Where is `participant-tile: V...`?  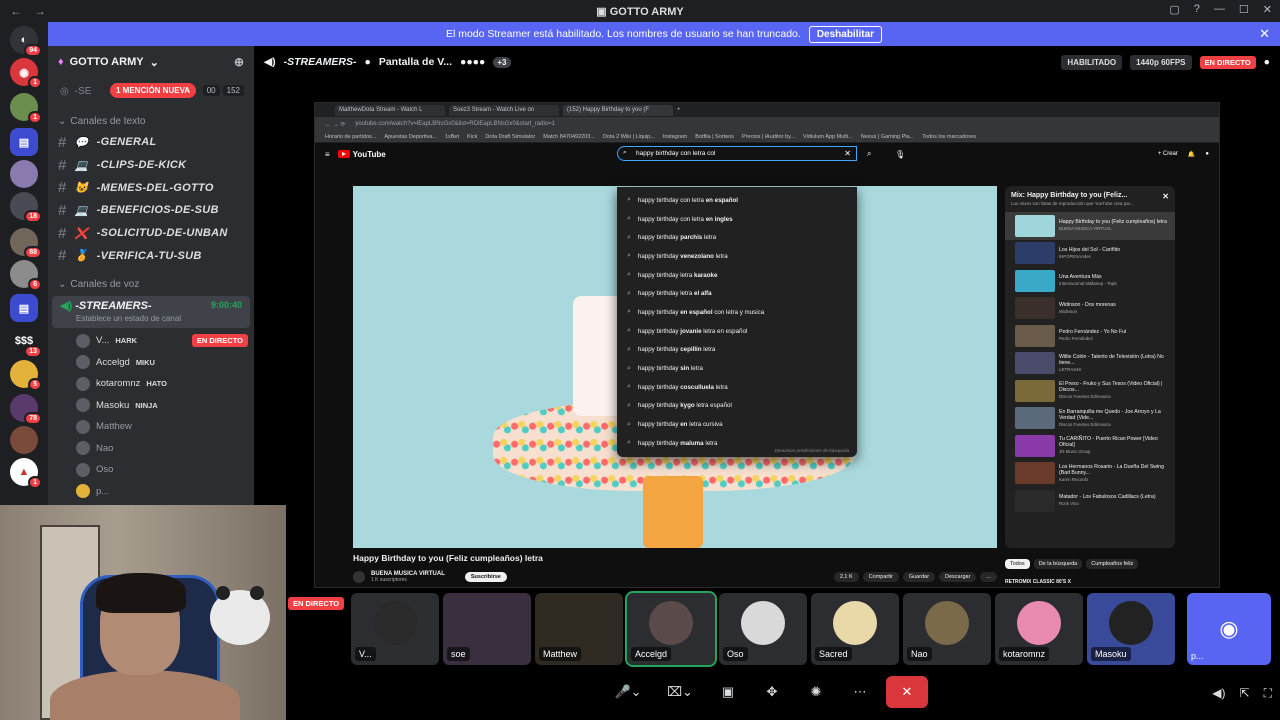
participant-tile: V... is located at coordinates (395, 629).